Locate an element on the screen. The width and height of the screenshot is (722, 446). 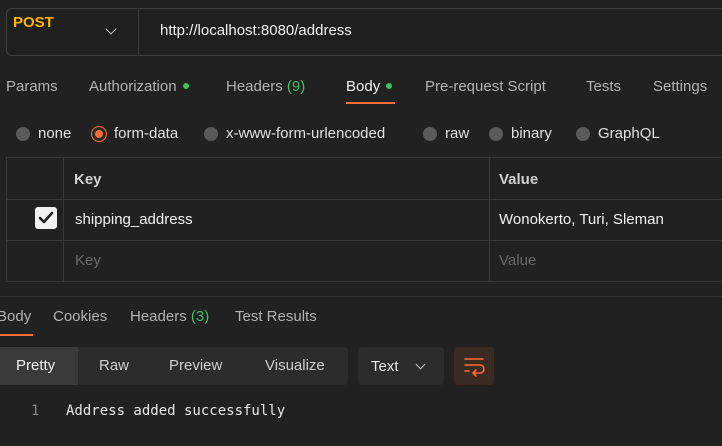
radio-form-data: form-data is located at coordinates (135, 133).